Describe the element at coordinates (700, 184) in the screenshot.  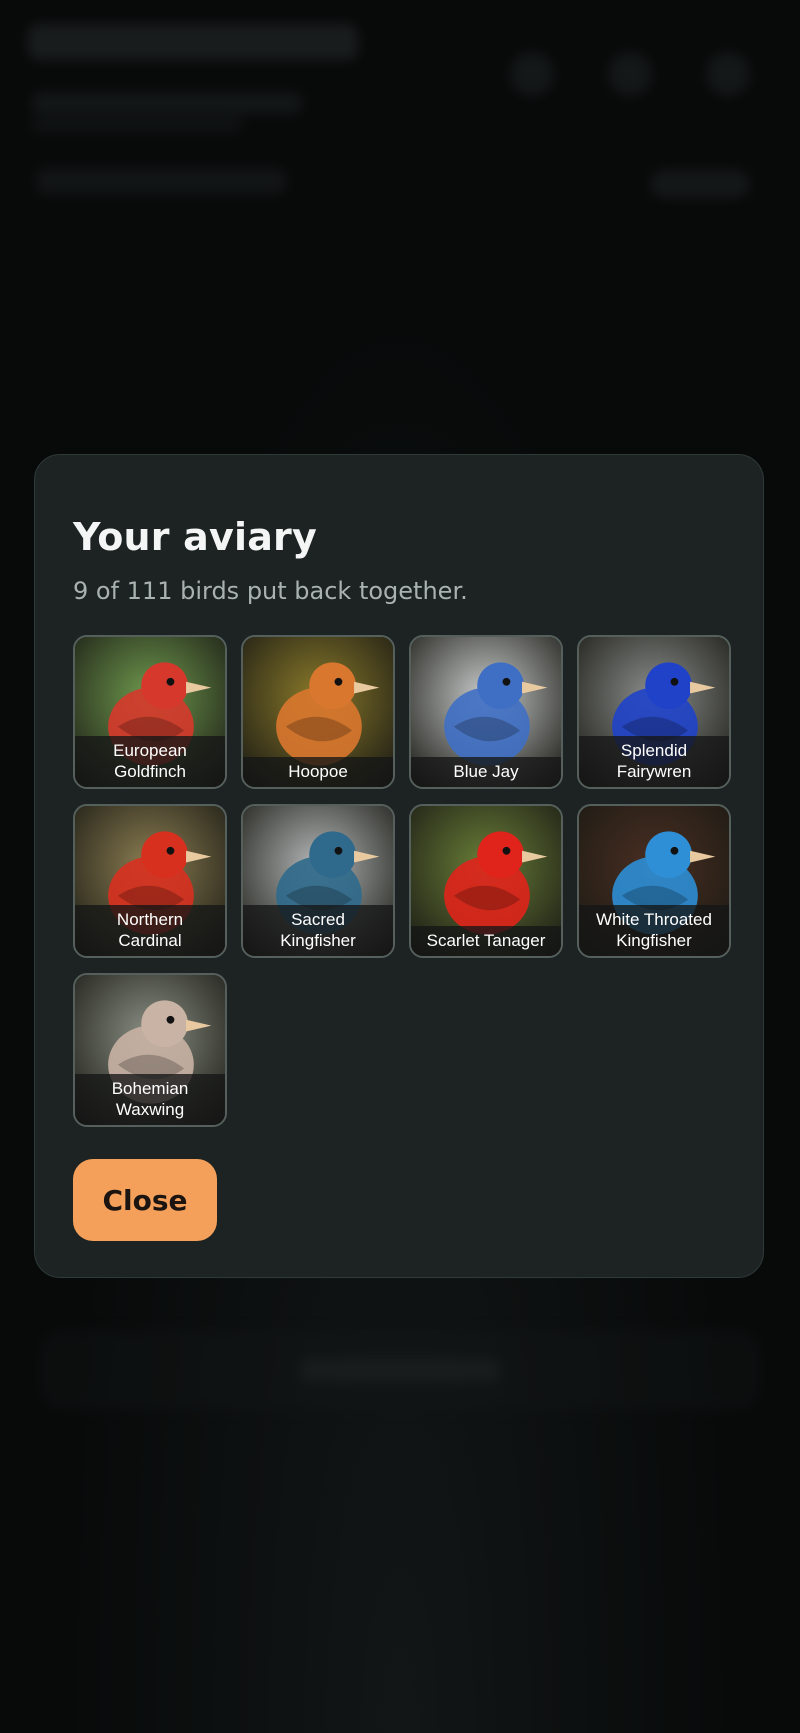
I see `background-pill` at that location.